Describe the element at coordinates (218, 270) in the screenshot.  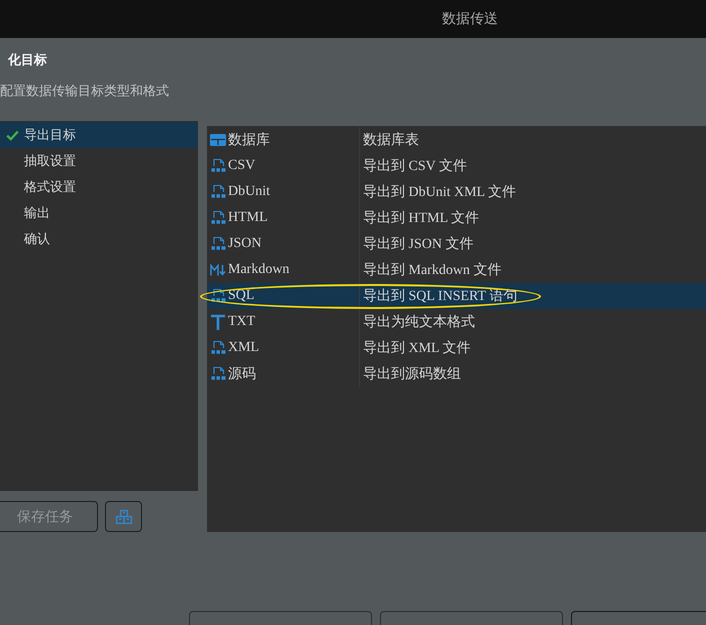
I see `markdown-icon` at that location.